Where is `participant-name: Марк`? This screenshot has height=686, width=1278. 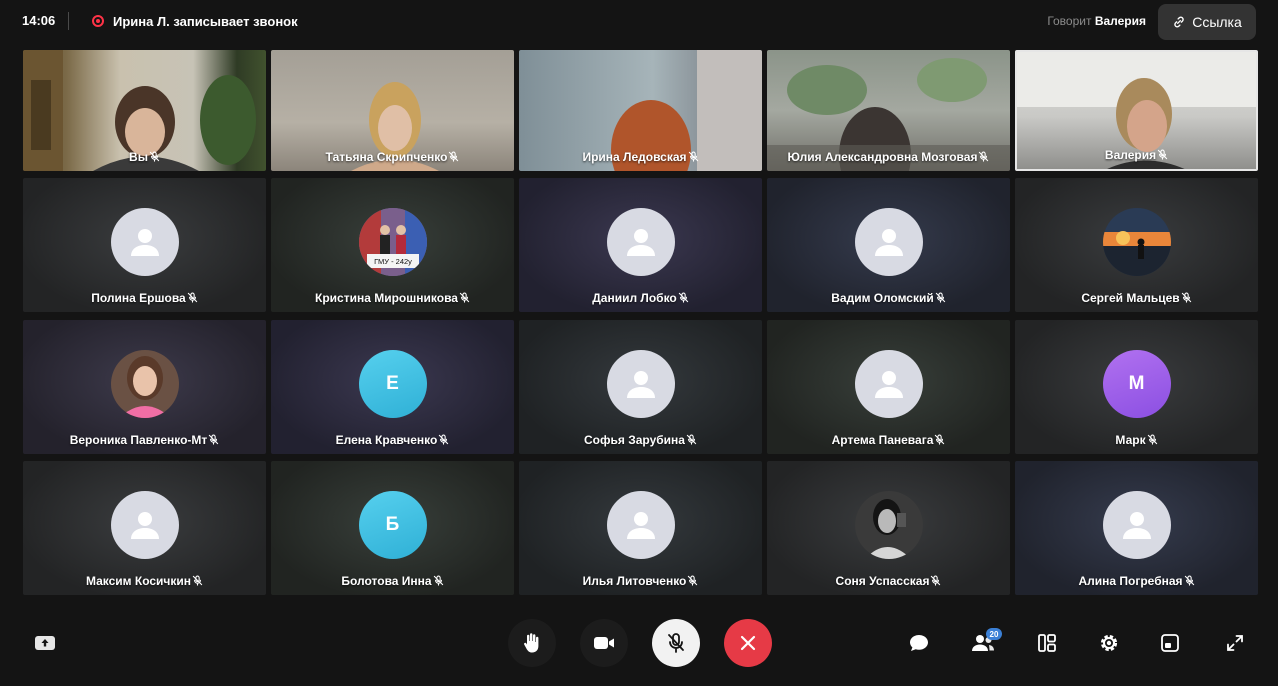 participant-name: Марк is located at coordinates (1136, 440).